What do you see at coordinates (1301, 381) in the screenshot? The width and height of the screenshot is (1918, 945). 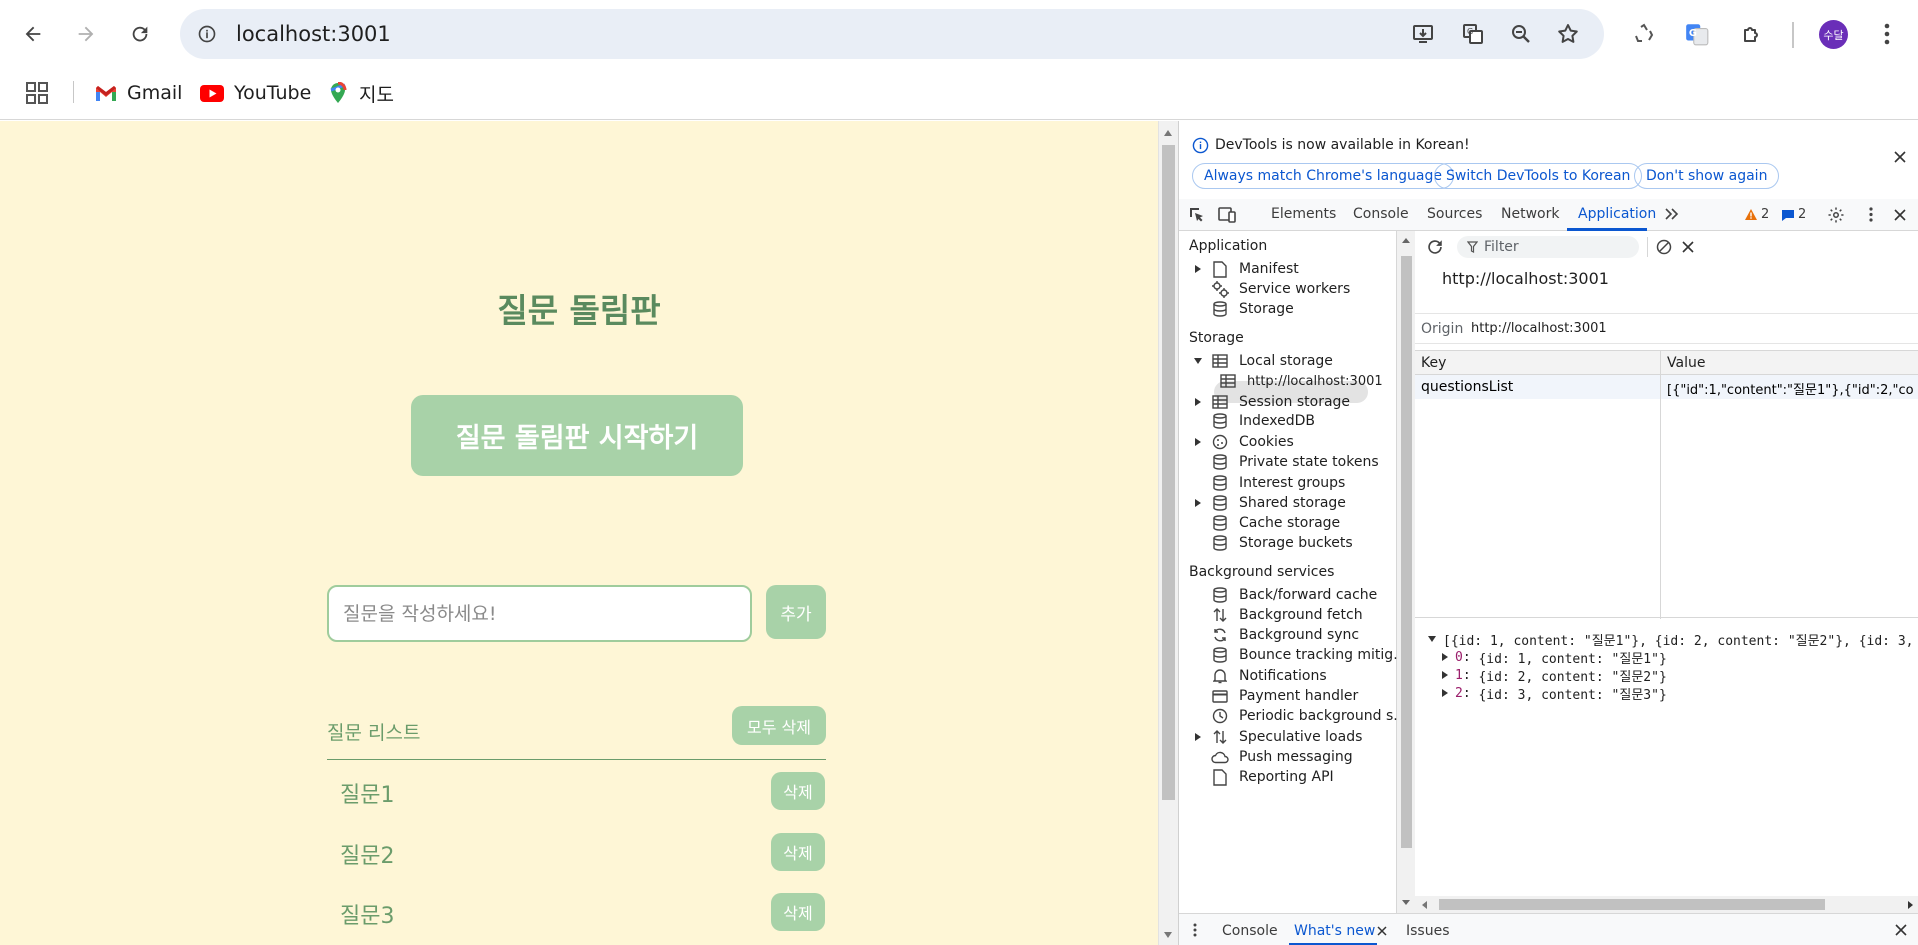 I see `sidebar-item-local-storage-origin: http://localhost:3001` at bounding box center [1301, 381].